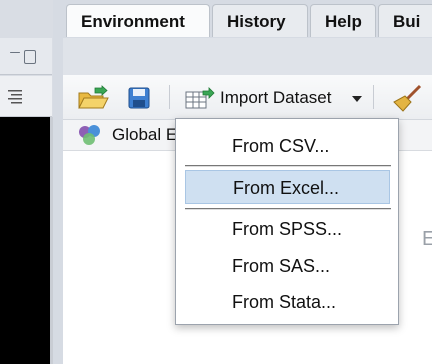 This screenshot has height=364, width=432. I want to click on tab-bar, so click(247, 56).